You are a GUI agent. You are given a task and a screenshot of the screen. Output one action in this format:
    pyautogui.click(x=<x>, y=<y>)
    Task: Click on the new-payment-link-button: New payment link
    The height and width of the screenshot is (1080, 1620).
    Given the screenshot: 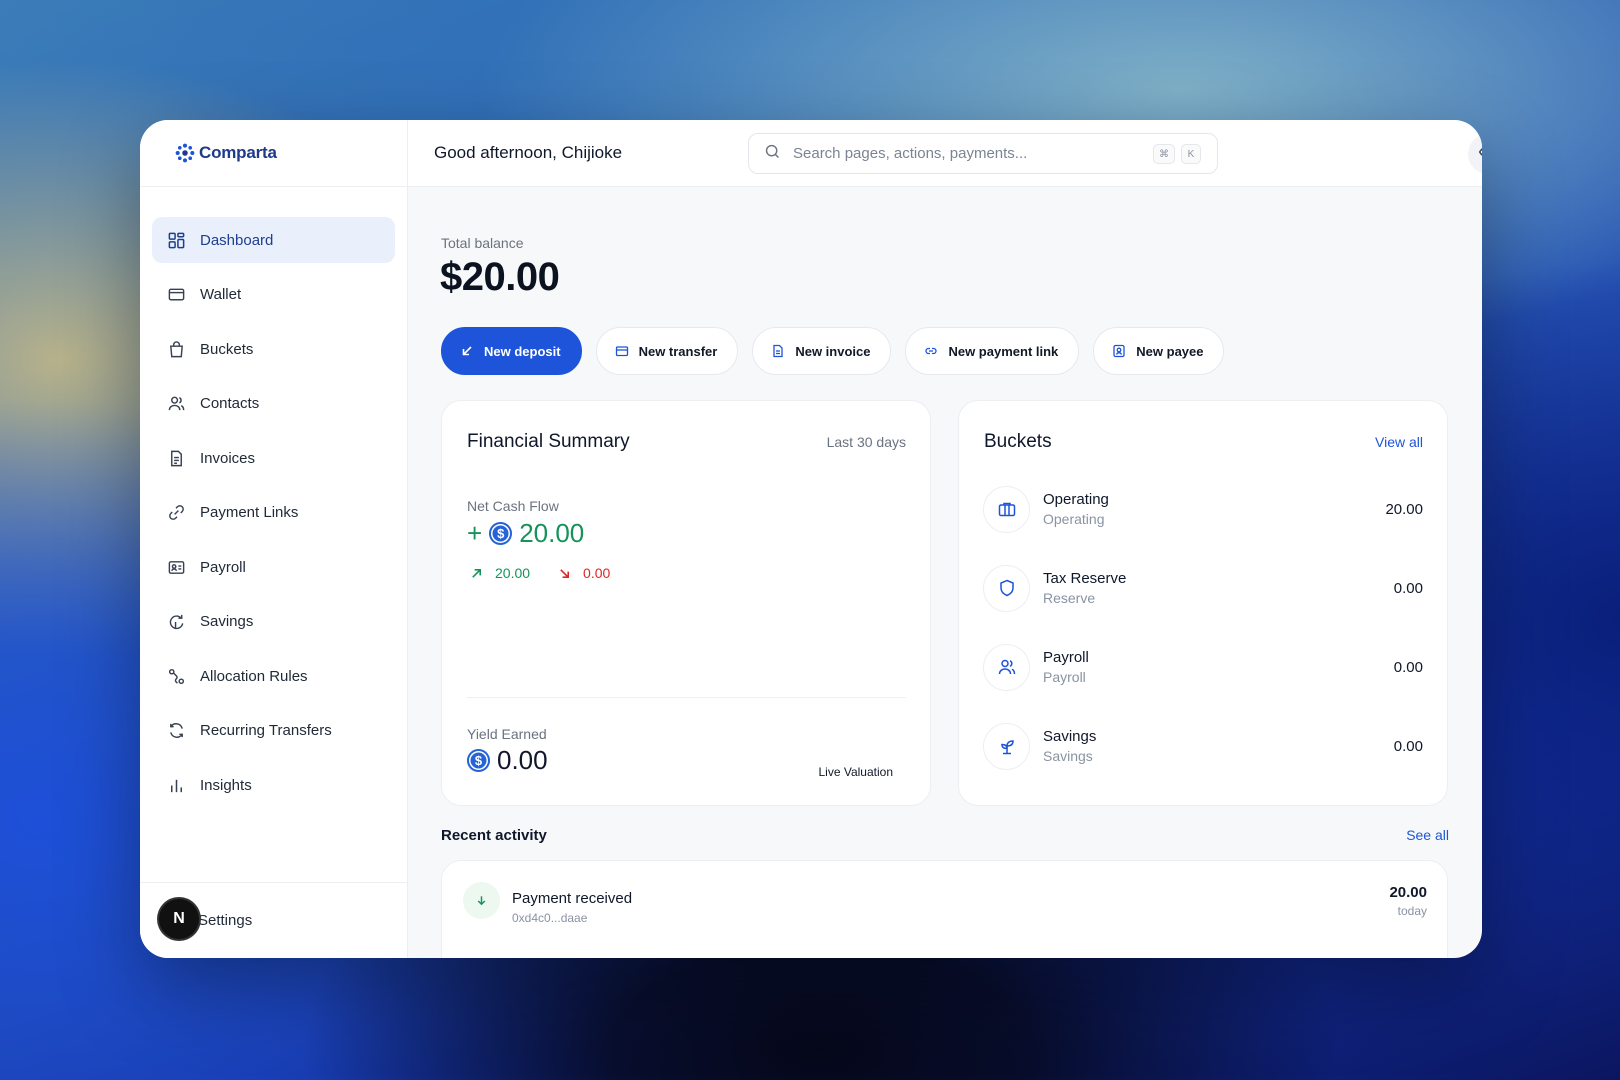 What is the action you would take?
    pyautogui.click(x=992, y=351)
    